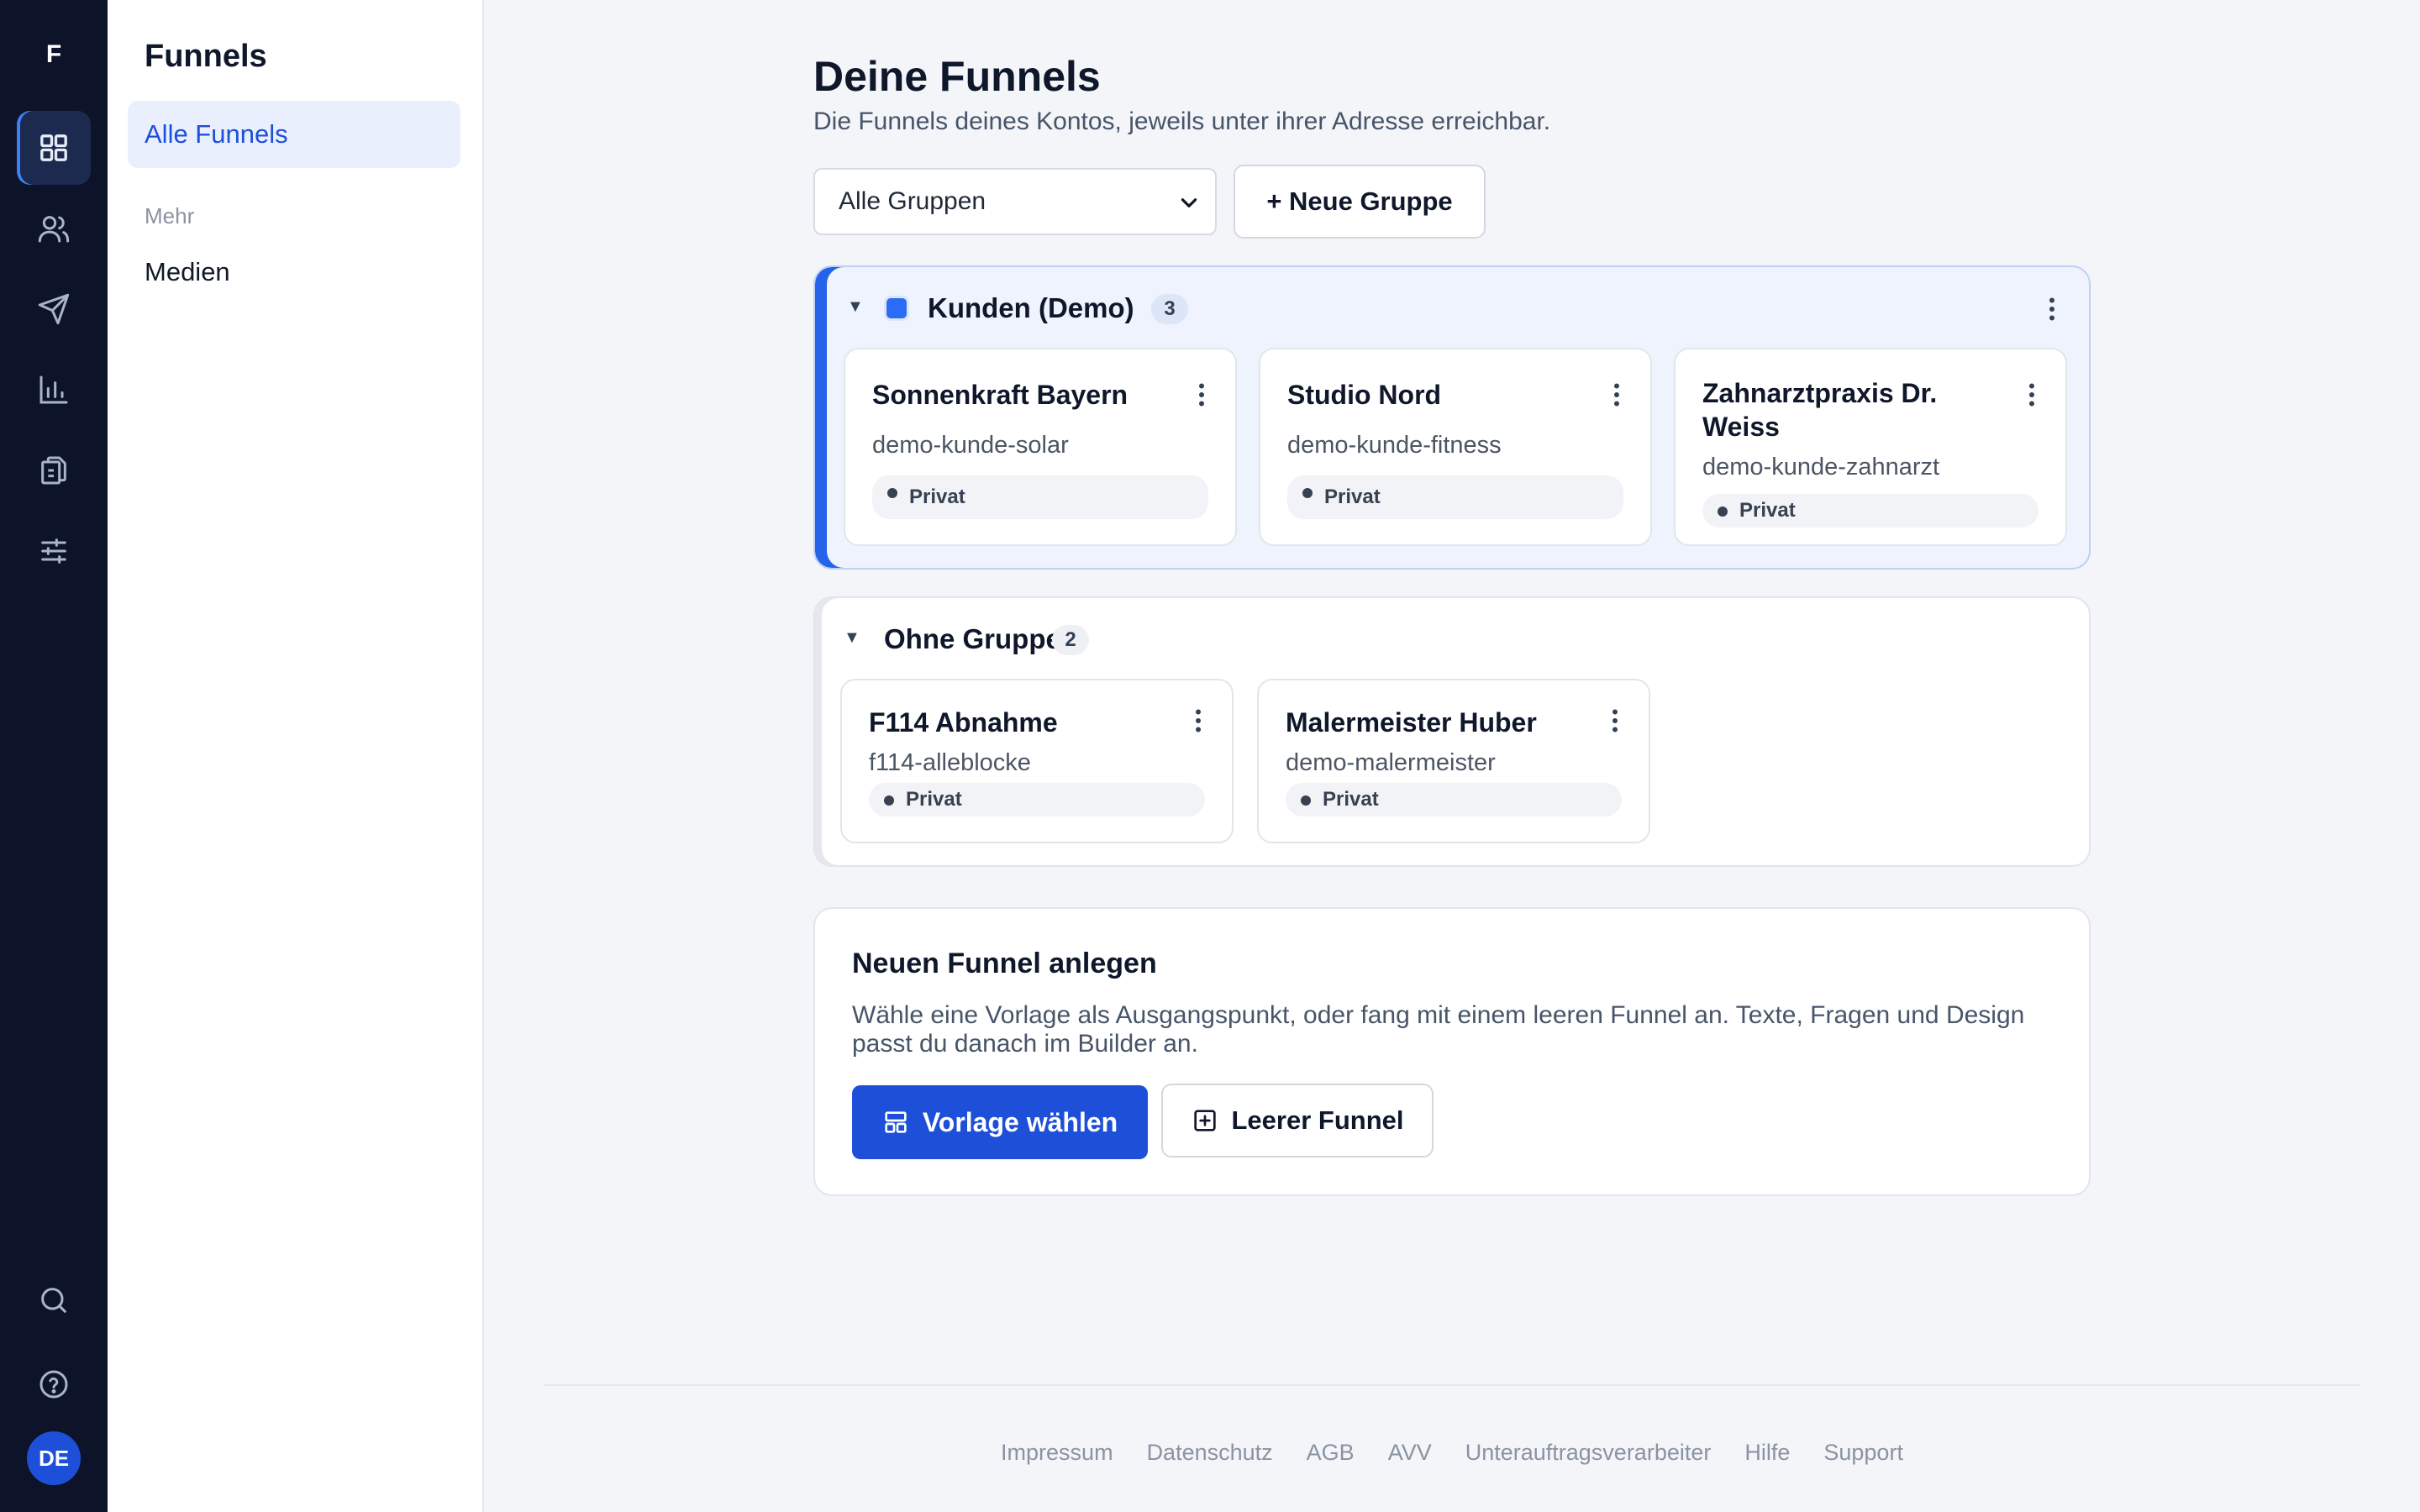  Describe the element at coordinates (970, 445) in the screenshot. I see `funnel-slug: demo-kunde-solar` at that location.